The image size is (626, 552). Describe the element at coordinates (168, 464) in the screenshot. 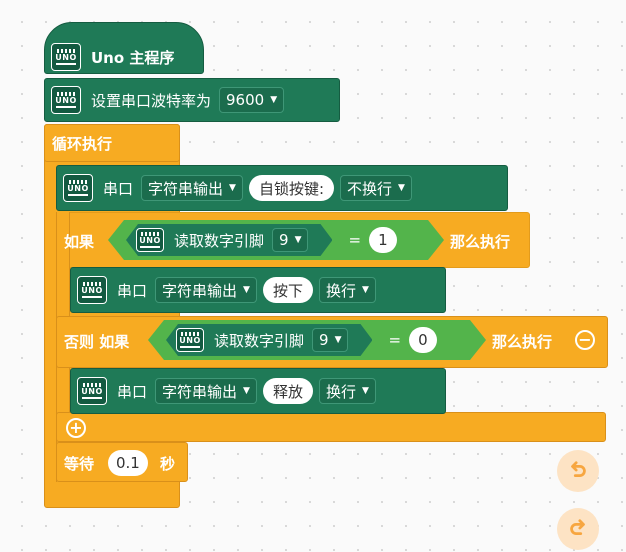

I see `wait-unit-label: 秒` at that location.